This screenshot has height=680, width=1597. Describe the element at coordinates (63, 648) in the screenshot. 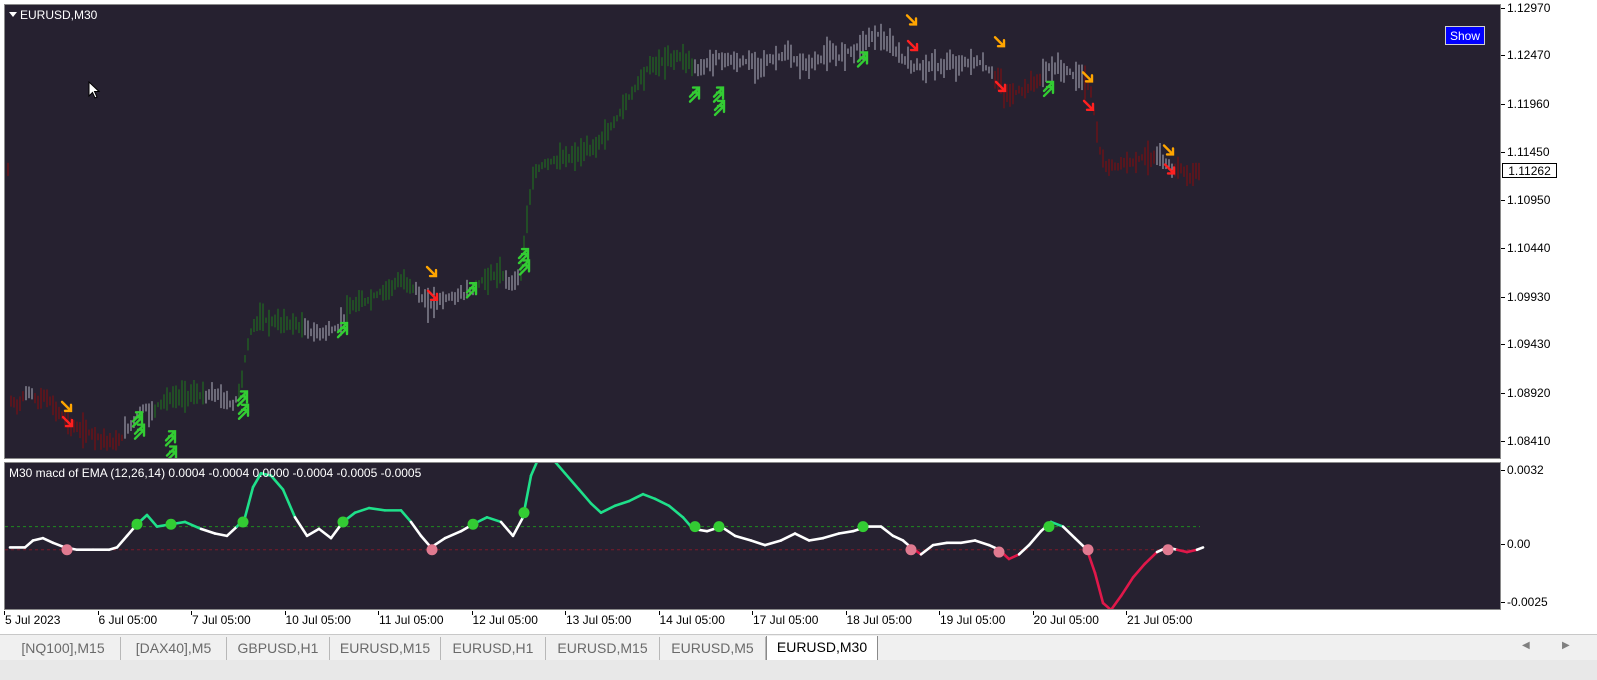

I see `tab-nq100-m15: [NQ100],M15` at that location.